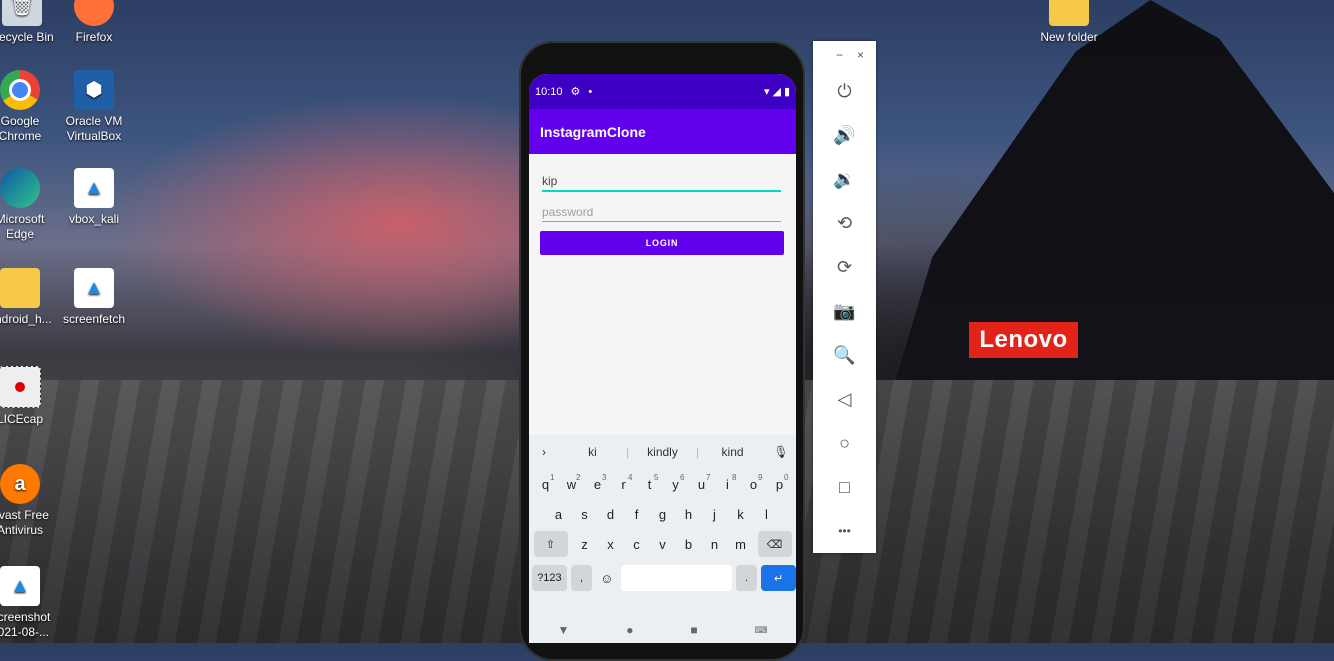 The image size is (1334, 661). I want to click on rotate-left-icon: ⟲, so click(844, 223).